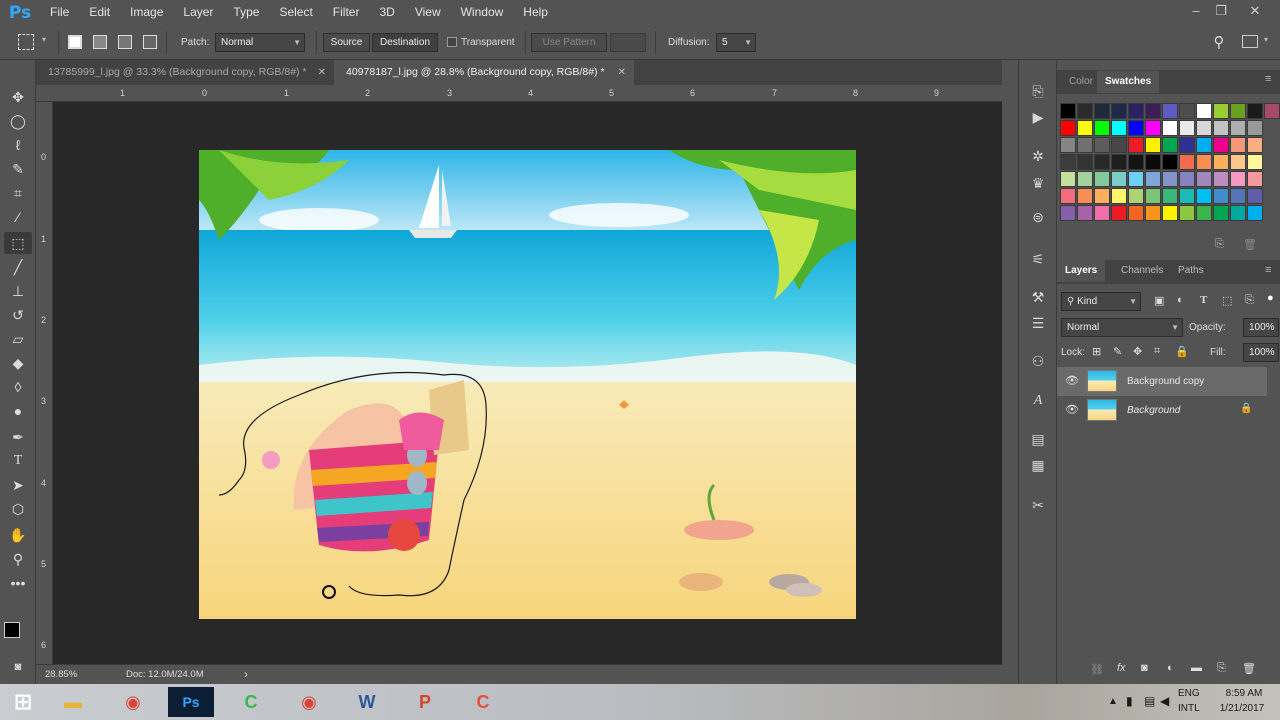  What do you see at coordinates (26, 42) in the screenshot?
I see `patch-tool-preset-icon` at bounding box center [26, 42].